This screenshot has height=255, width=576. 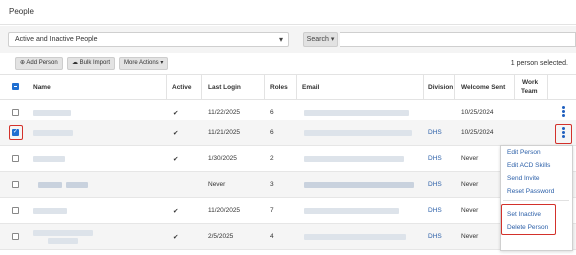 What do you see at coordinates (529, 91) in the screenshot?
I see `col-work-team-2: Team` at bounding box center [529, 91].